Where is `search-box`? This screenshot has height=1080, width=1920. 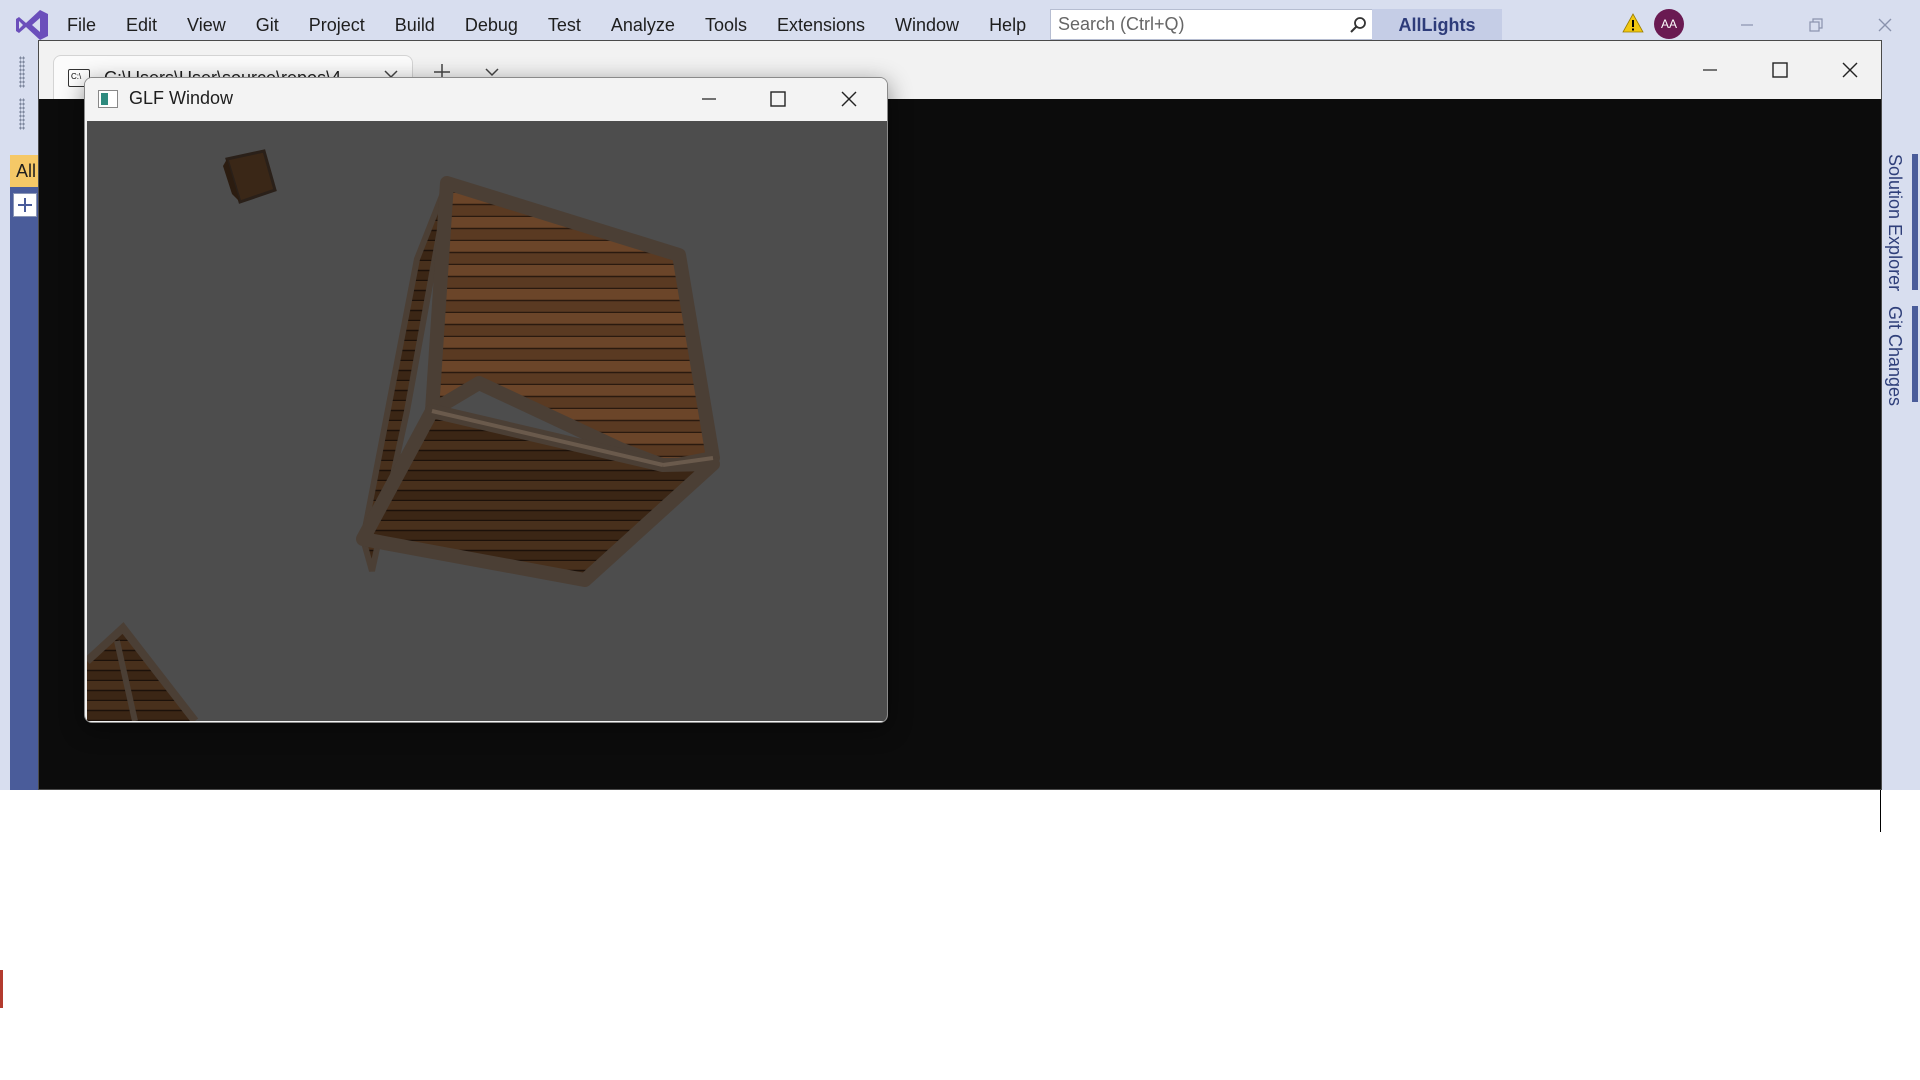 search-box is located at coordinates (1214, 24).